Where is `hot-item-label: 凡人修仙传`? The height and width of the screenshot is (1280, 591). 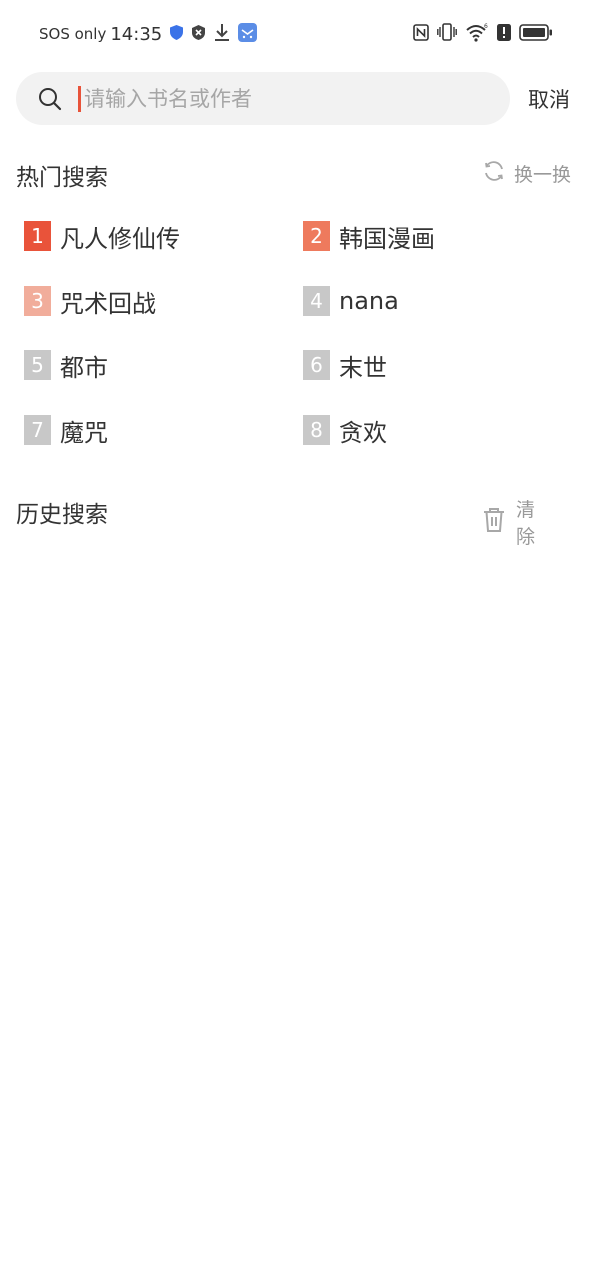 hot-item-label: 凡人修仙传 is located at coordinates (120, 238).